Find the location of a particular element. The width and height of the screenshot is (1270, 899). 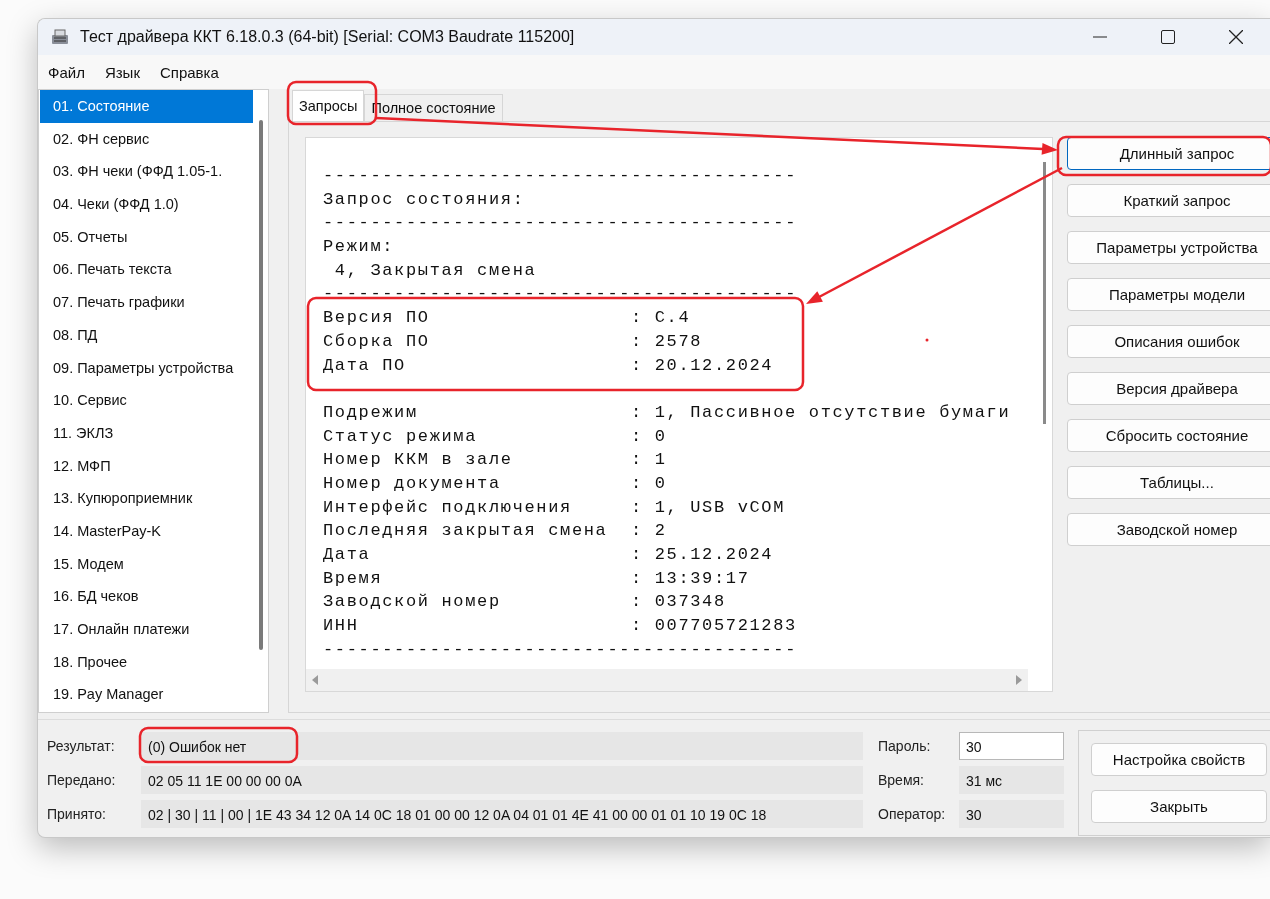

menu-item: Справка is located at coordinates (189, 72).